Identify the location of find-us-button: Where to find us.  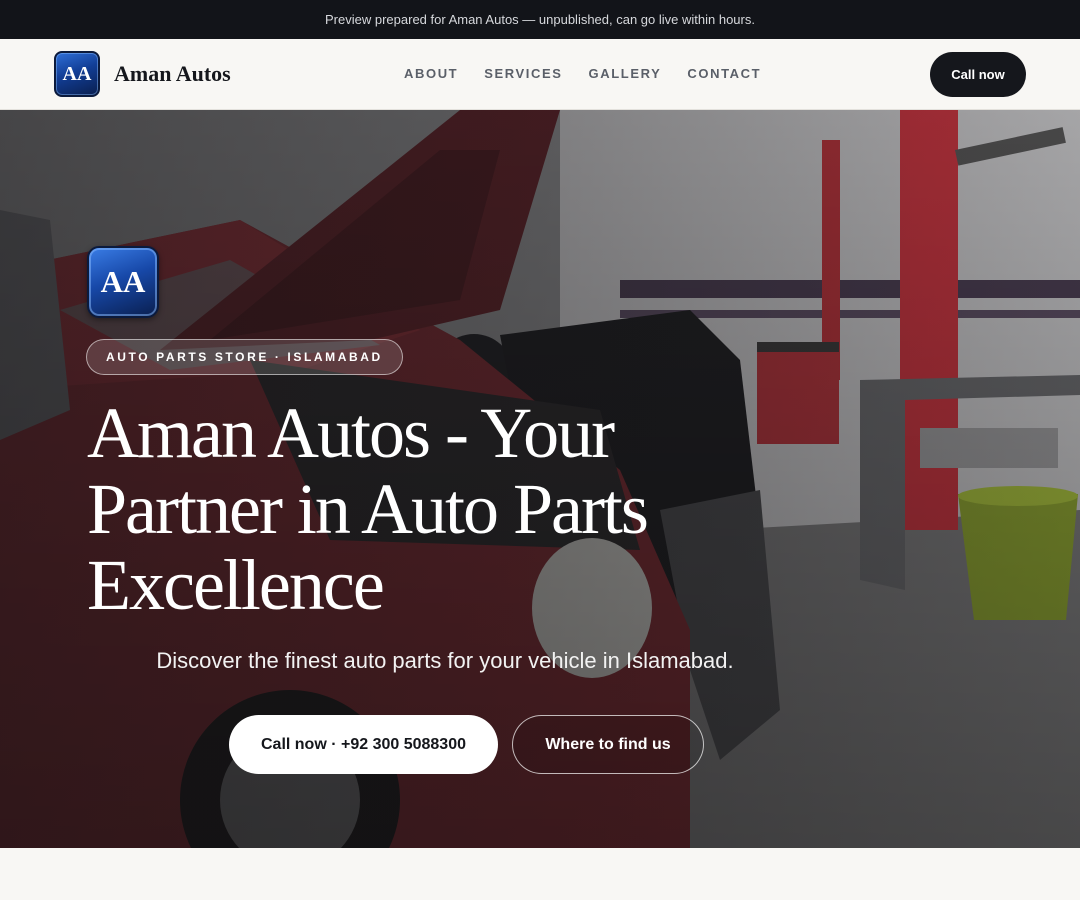
(608, 744).